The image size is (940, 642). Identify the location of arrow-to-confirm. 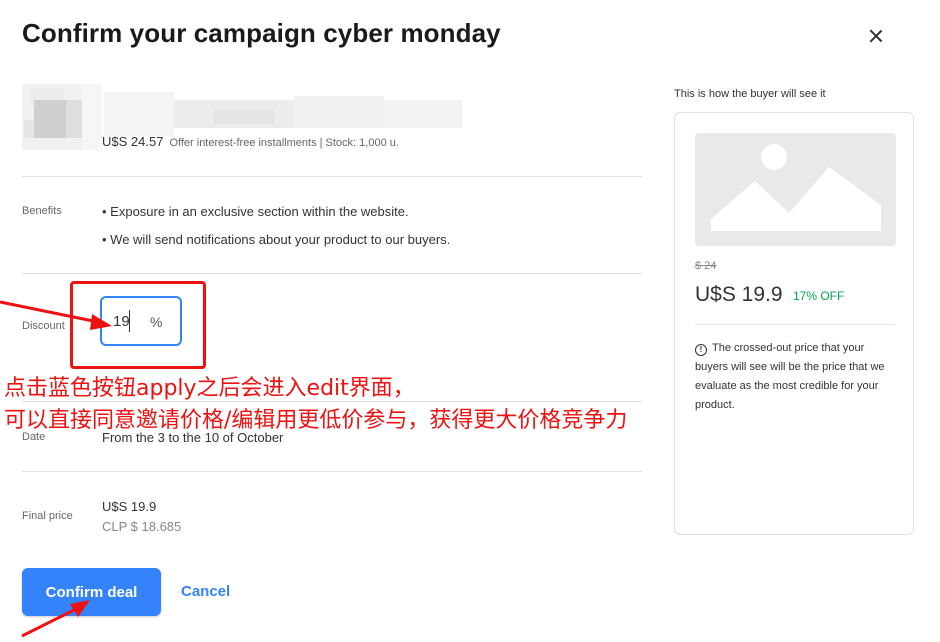
(55, 619).